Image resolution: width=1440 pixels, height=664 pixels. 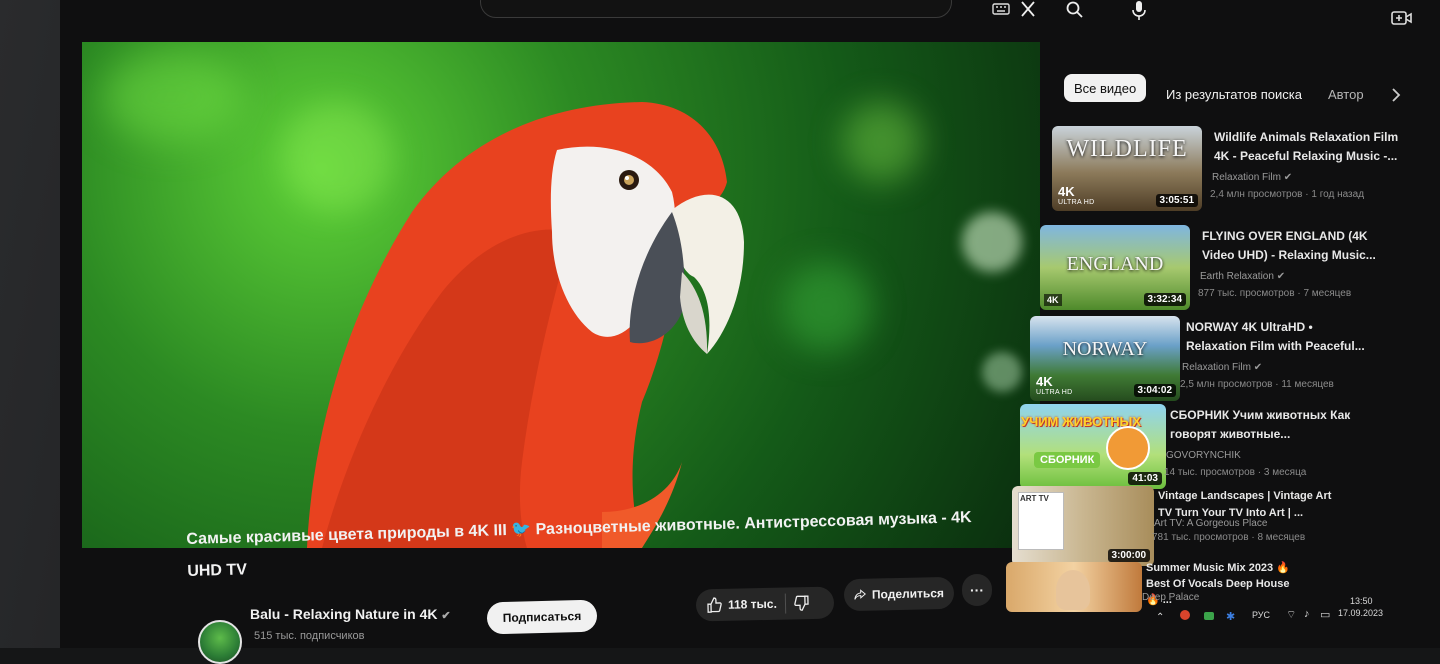 What do you see at coordinates (1145, 478) in the screenshot?
I see `video-duration: 41:03` at bounding box center [1145, 478].